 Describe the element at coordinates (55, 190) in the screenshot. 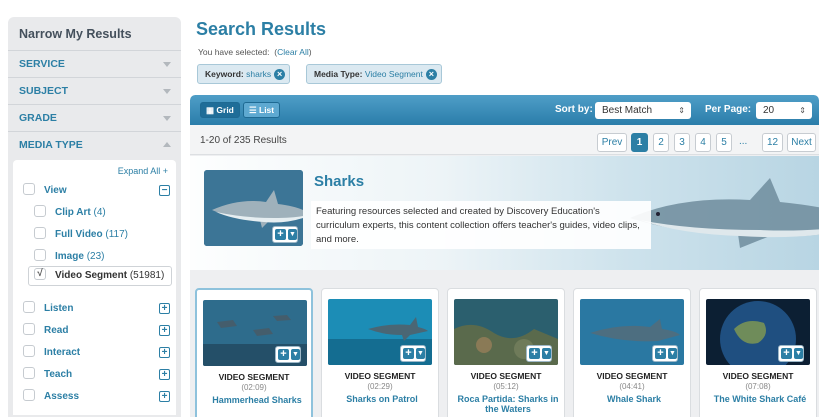

I see `media-type-label: View` at that location.